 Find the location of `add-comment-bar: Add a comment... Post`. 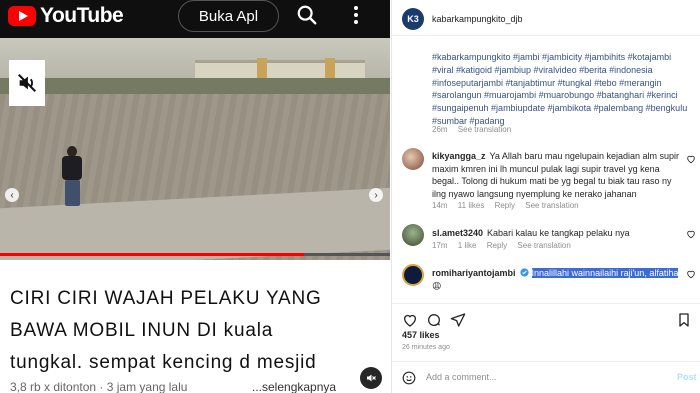

add-comment-bar: Add a comment... Post is located at coordinates (546, 377).